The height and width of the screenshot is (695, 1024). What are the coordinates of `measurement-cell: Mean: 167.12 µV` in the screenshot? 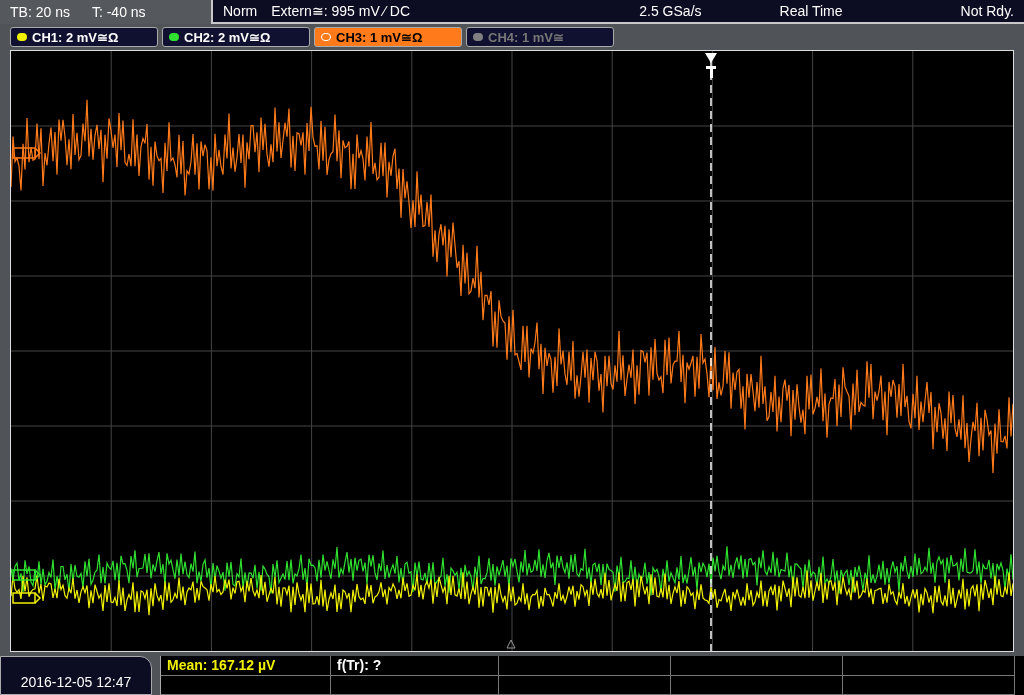 It's located at (246, 666).